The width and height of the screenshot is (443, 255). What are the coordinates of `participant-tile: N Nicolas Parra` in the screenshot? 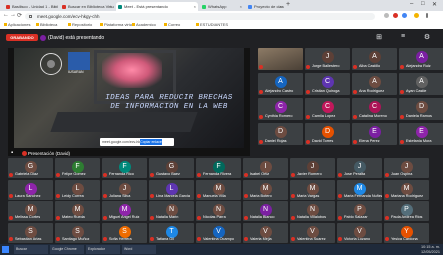 It's located at (218, 211).